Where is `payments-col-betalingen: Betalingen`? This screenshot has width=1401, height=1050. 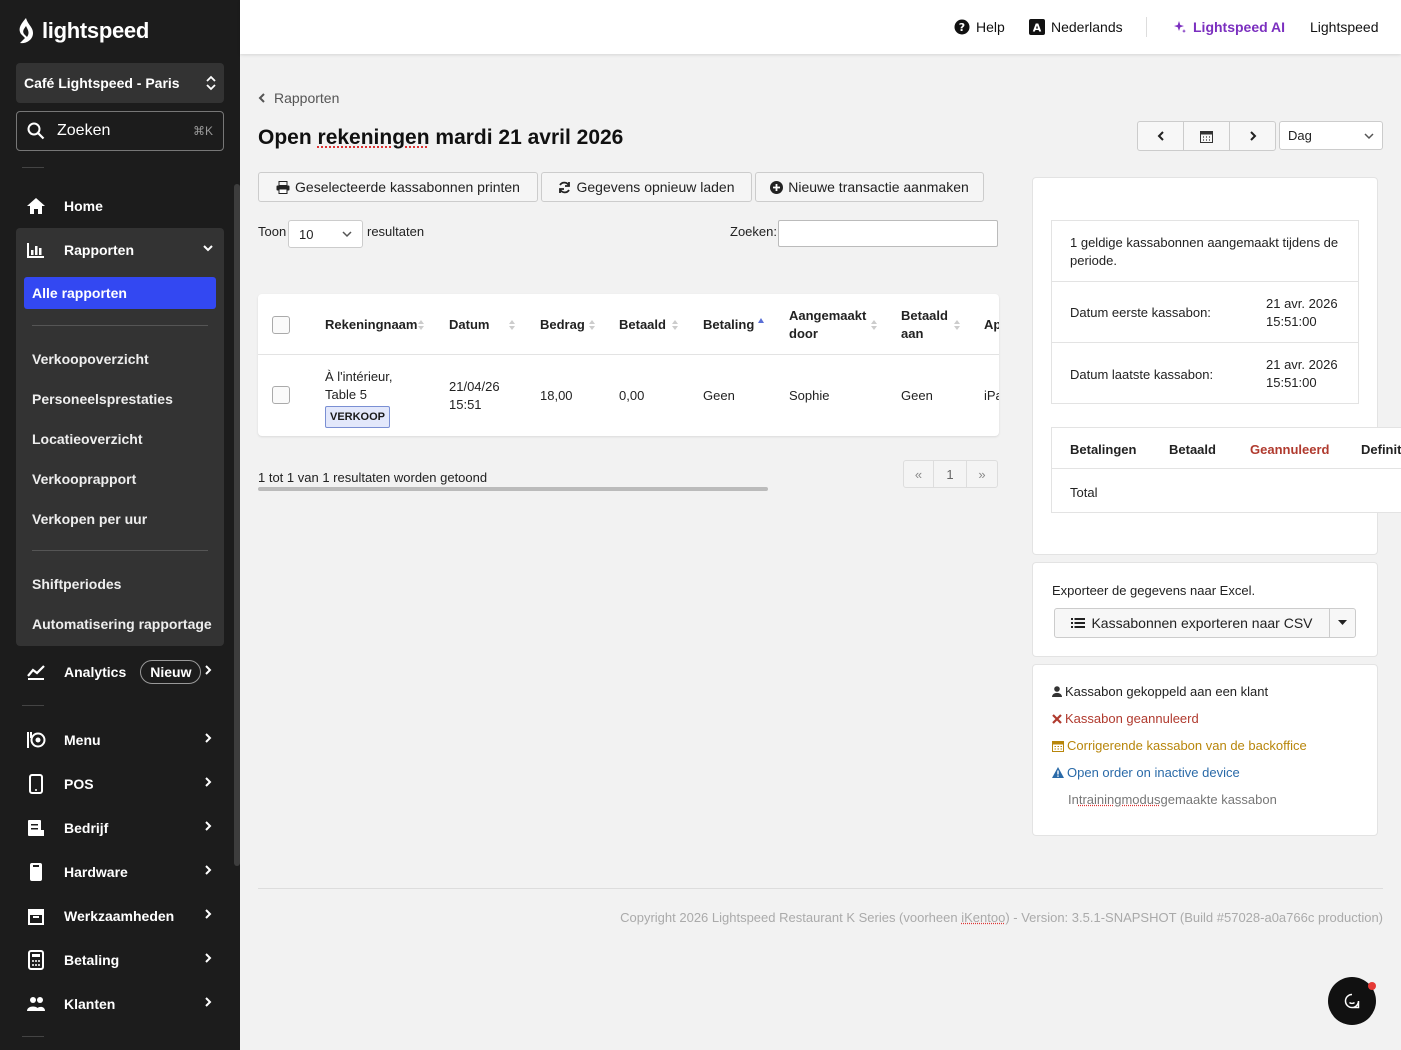 payments-col-betalingen: Betalingen is located at coordinates (1103, 449).